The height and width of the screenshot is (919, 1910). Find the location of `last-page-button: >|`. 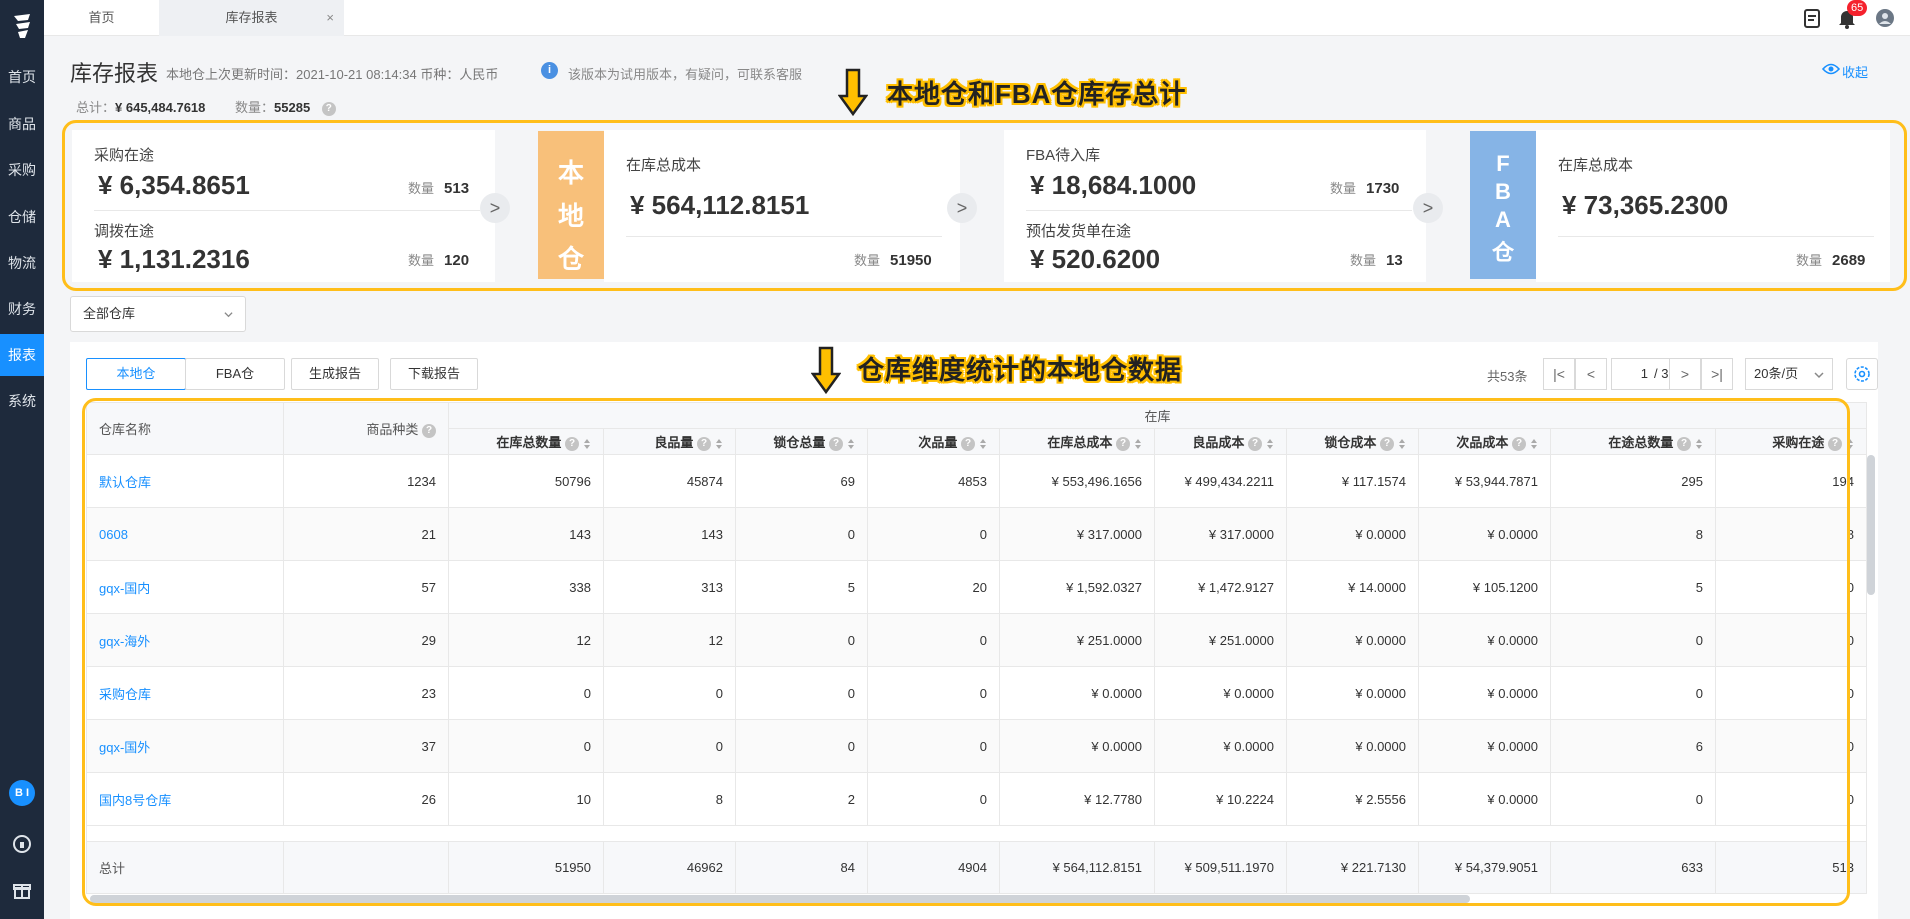

last-page-button: >| is located at coordinates (1717, 374).